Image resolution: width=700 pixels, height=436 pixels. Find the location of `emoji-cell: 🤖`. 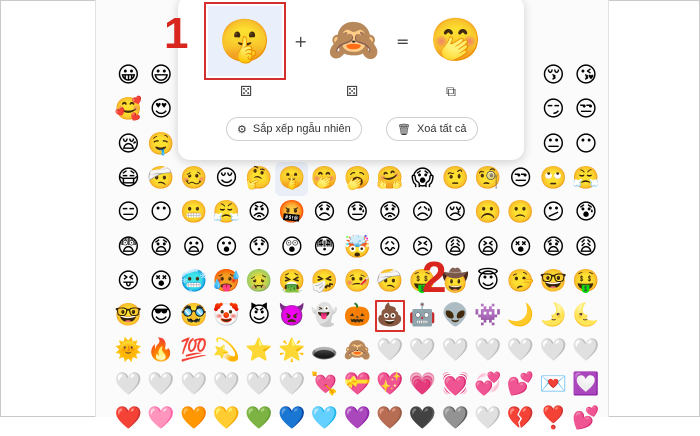

emoji-cell: 🤖 is located at coordinates (422, 316).